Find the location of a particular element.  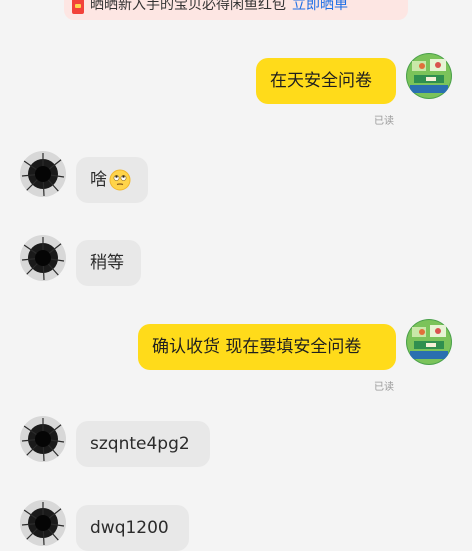

promo-banner: 晒晒新入手的宝贝必得闲鱼红包 立即晒单 is located at coordinates (236, 10).